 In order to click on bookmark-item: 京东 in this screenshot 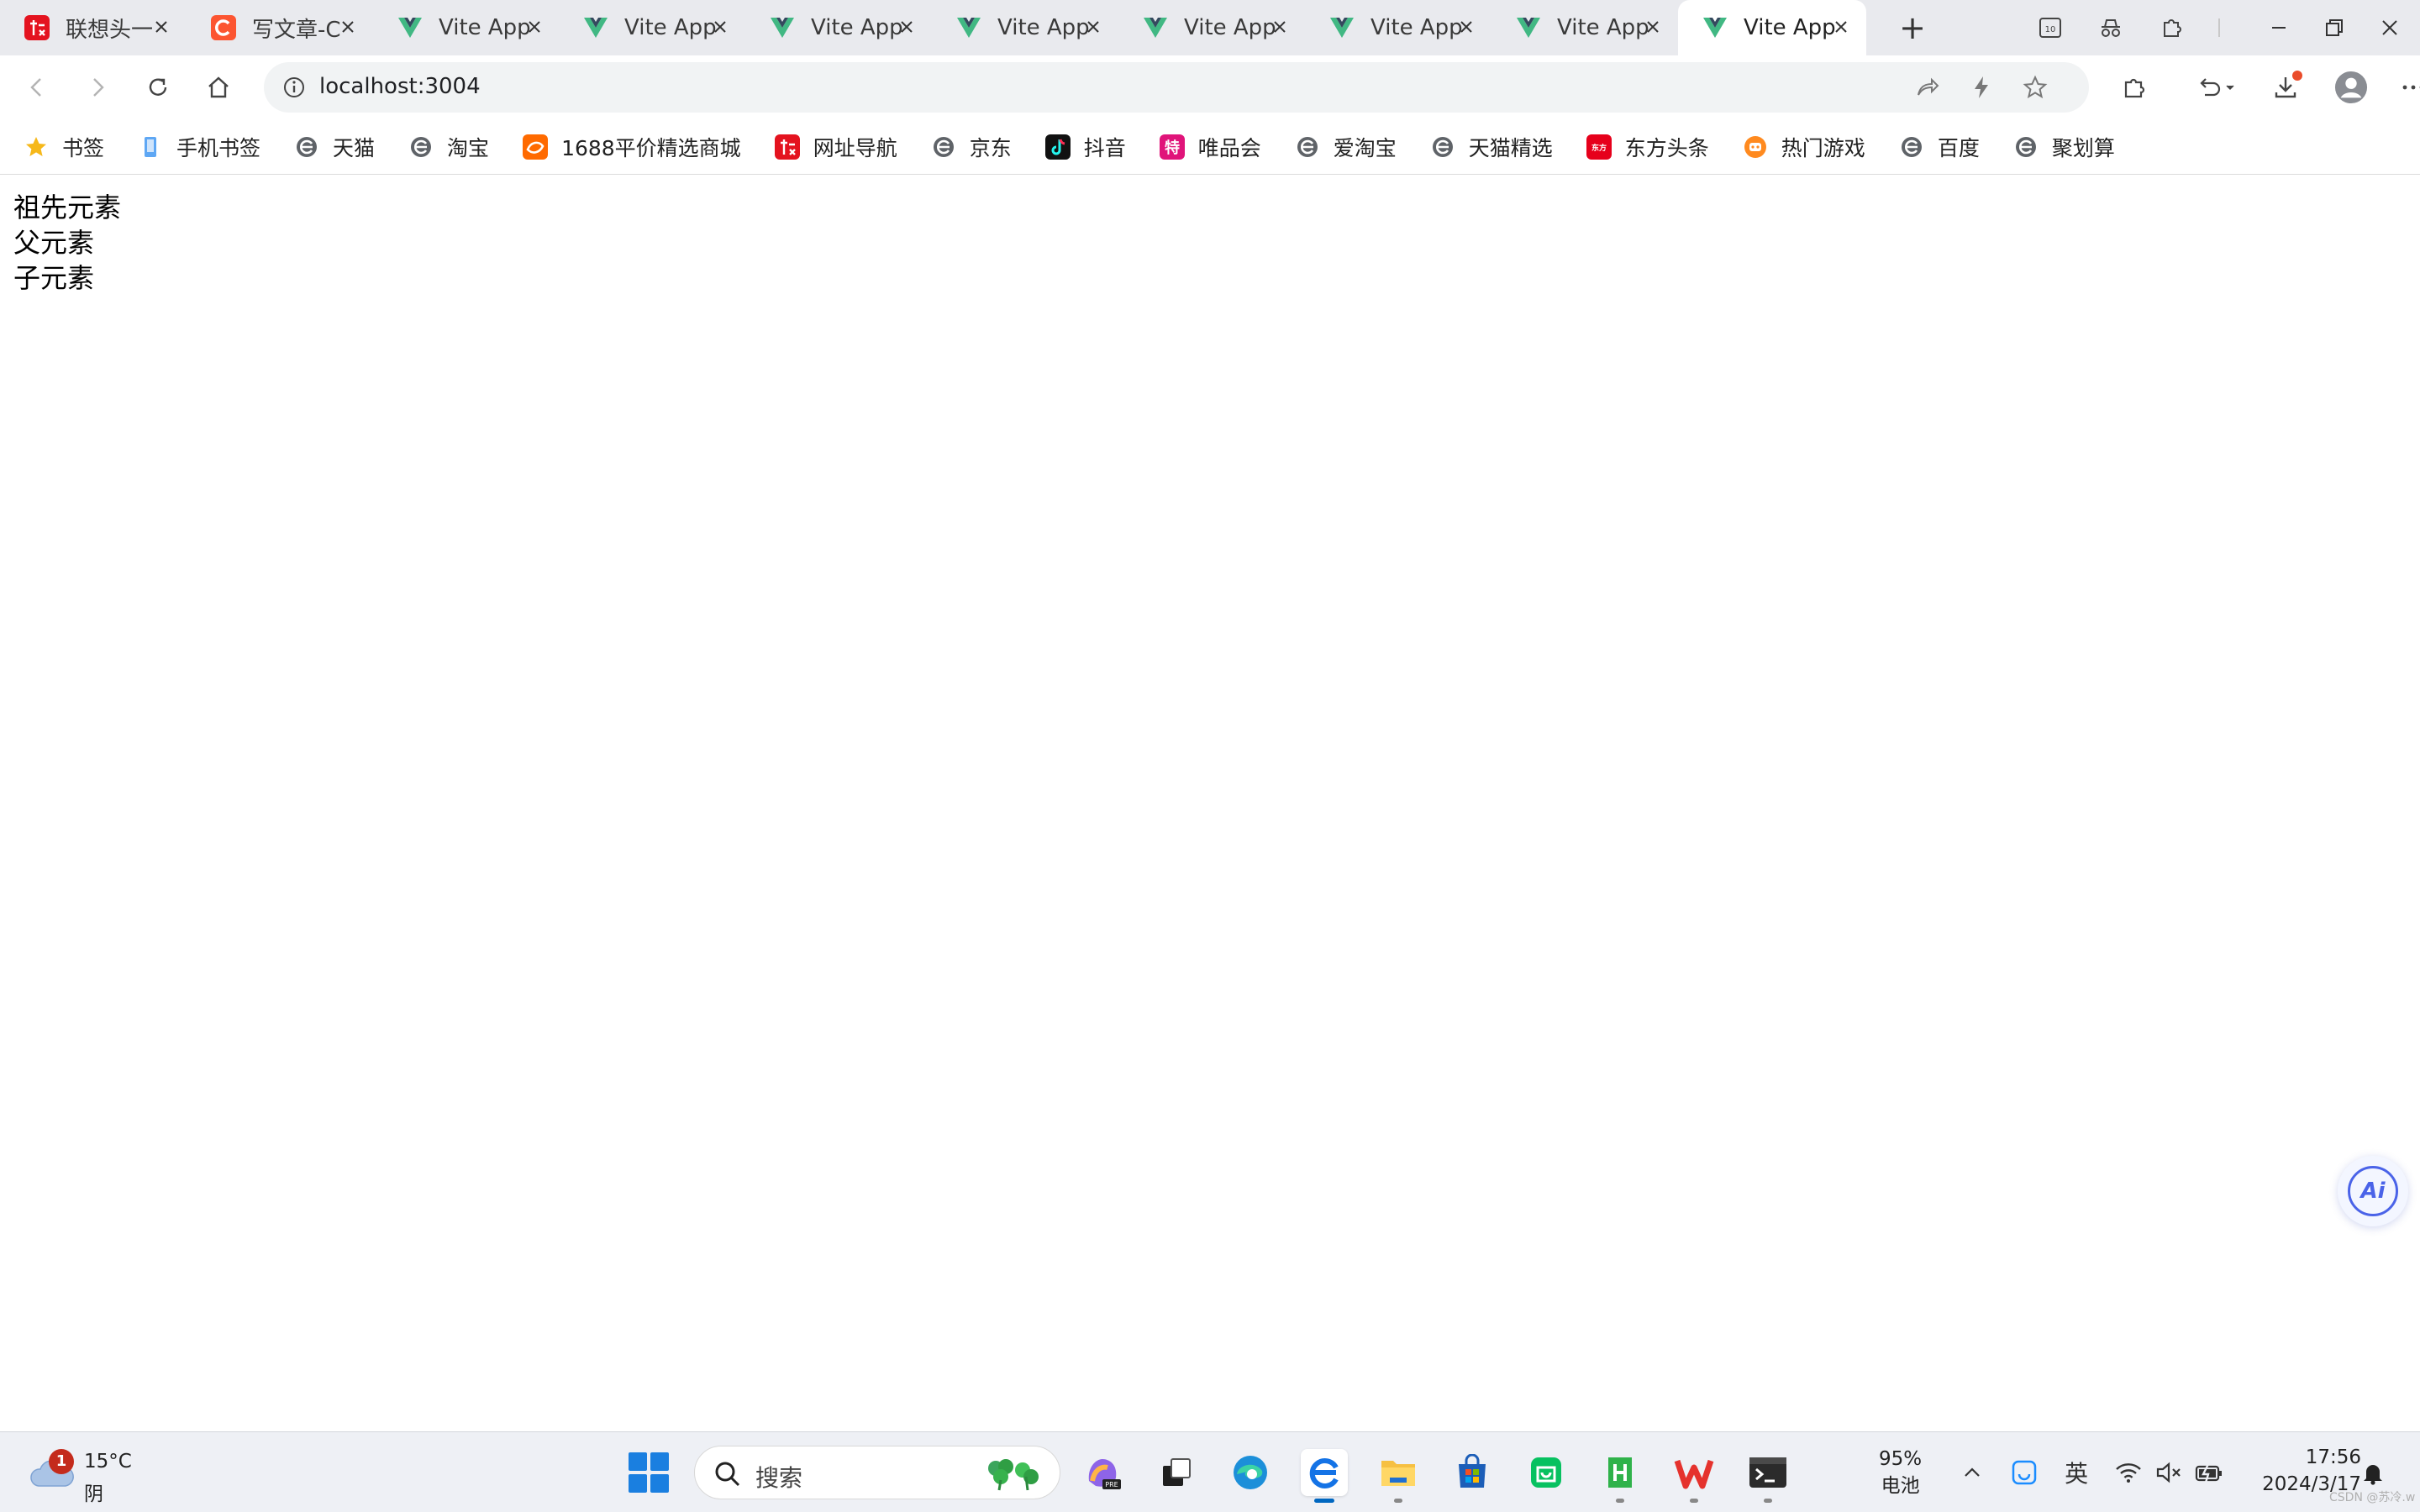, I will do `click(971, 147)`.